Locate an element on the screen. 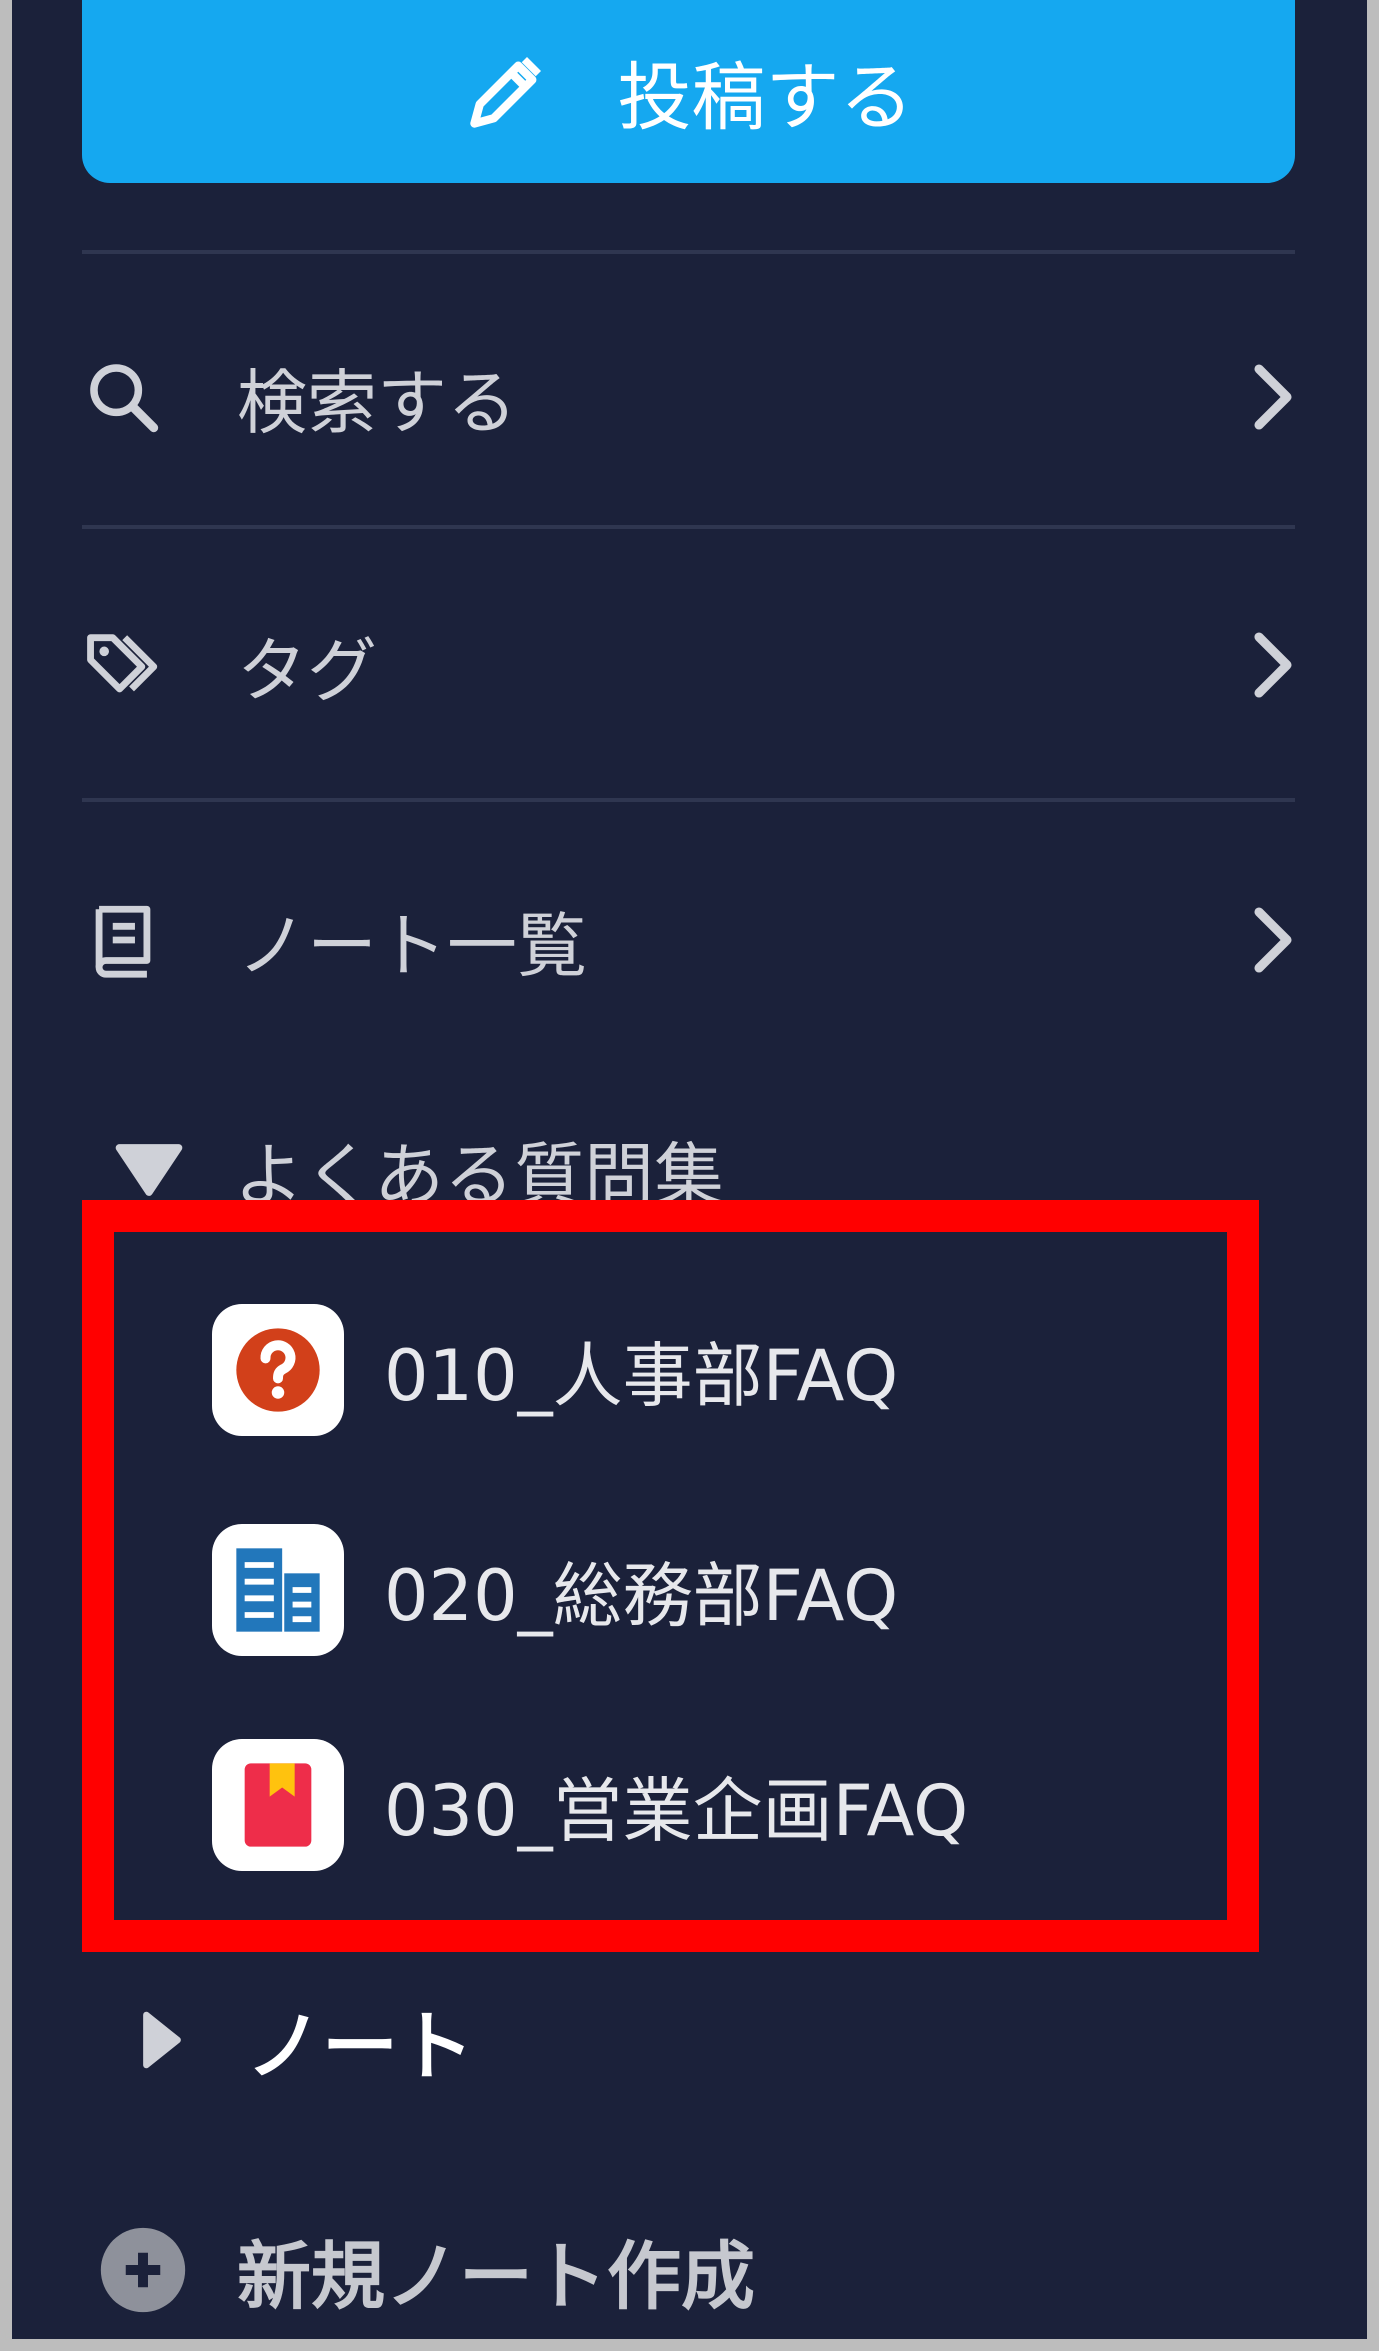 This screenshot has width=1379, height=2351. post-button-label: 投稿する is located at coordinates (765, 98).